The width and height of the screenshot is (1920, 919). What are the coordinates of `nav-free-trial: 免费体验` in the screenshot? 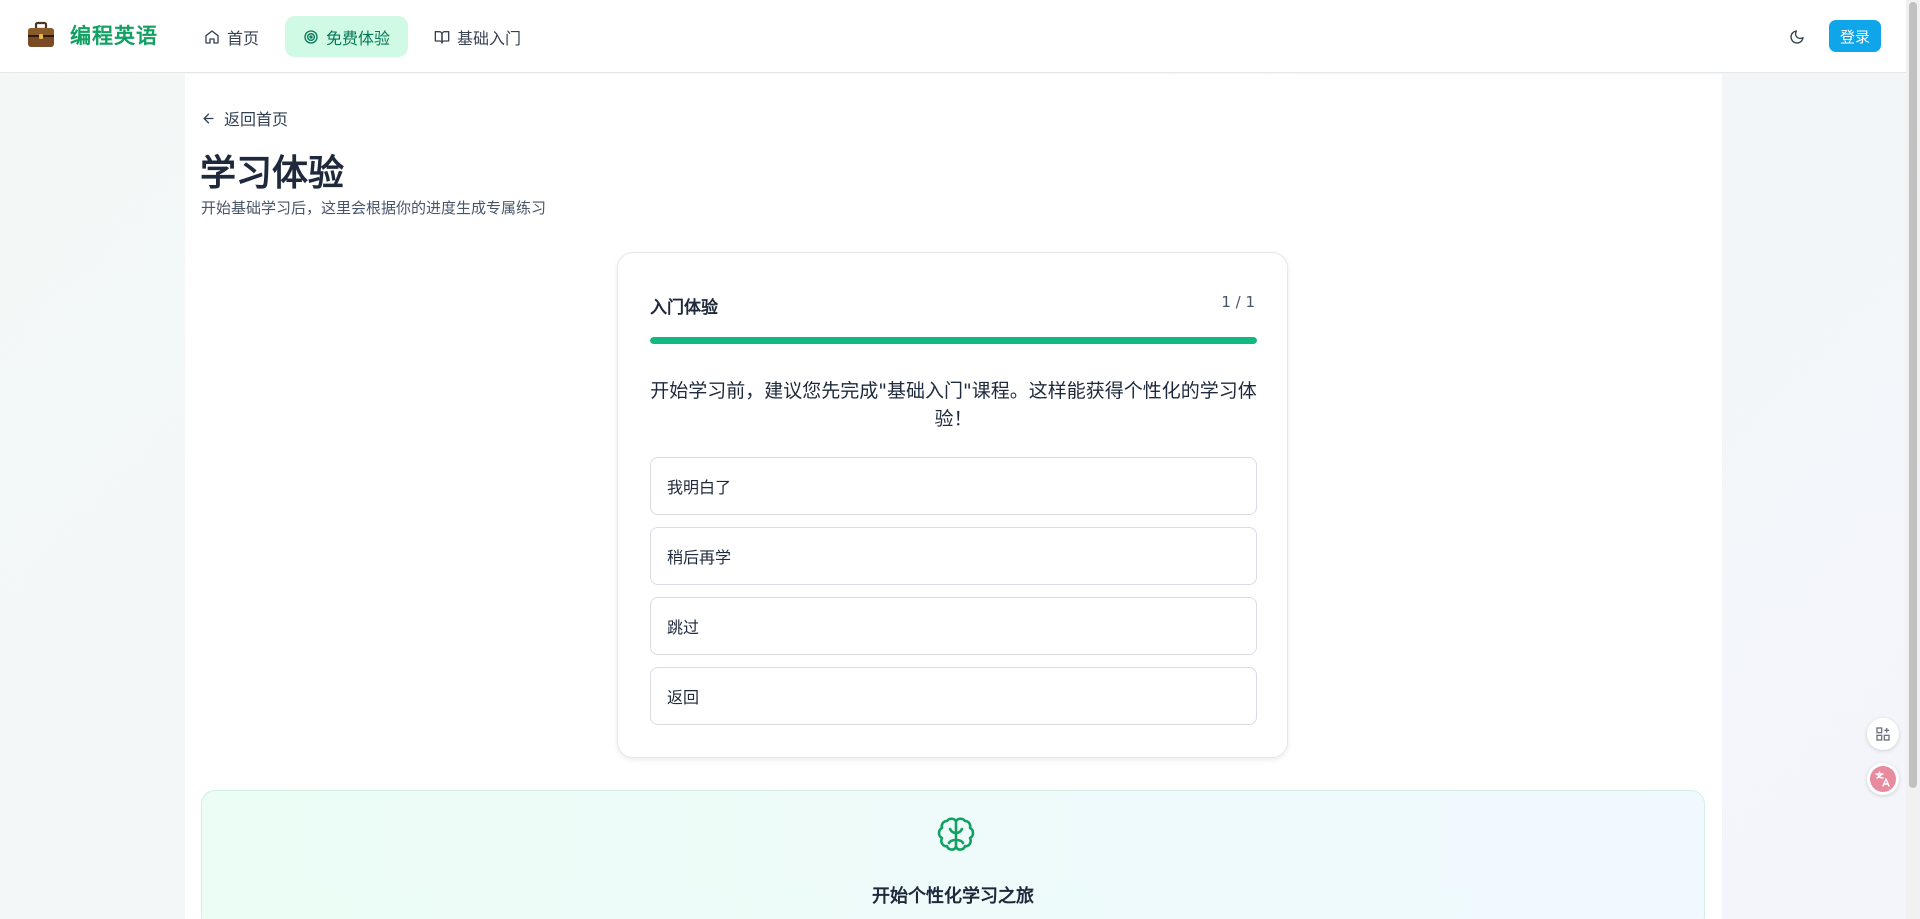 It's located at (347, 36).